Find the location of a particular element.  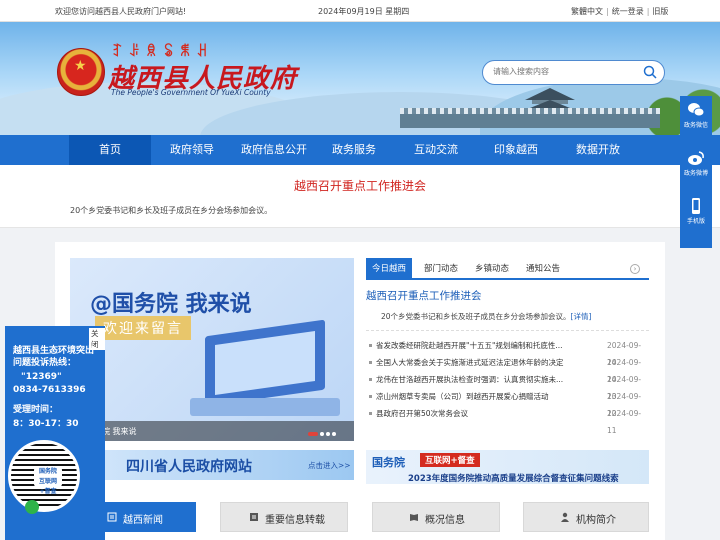

button-label: 重要信息转载 is located at coordinates (295, 520).